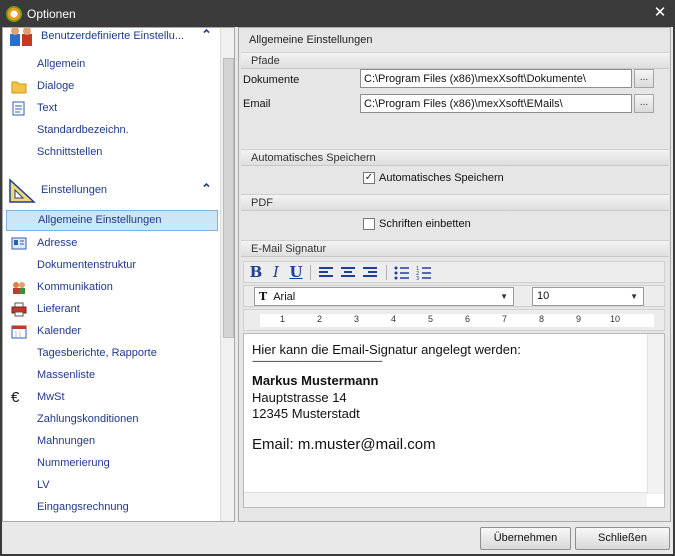 The image size is (675, 556). Describe the element at coordinates (622, 538) in the screenshot. I see `close-button: Schließen` at that location.